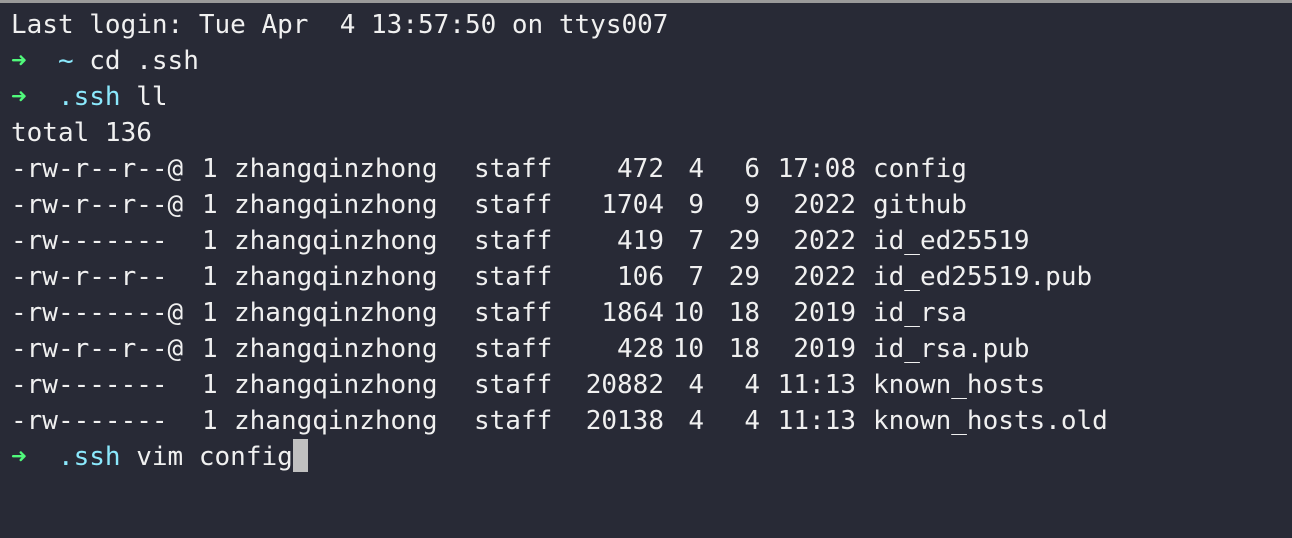 The height and width of the screenshot is (538, 1292). Describe the element at coordinates (983, 277) in the screenshot. I see `file-name: id_ed25519.pub` at that location.